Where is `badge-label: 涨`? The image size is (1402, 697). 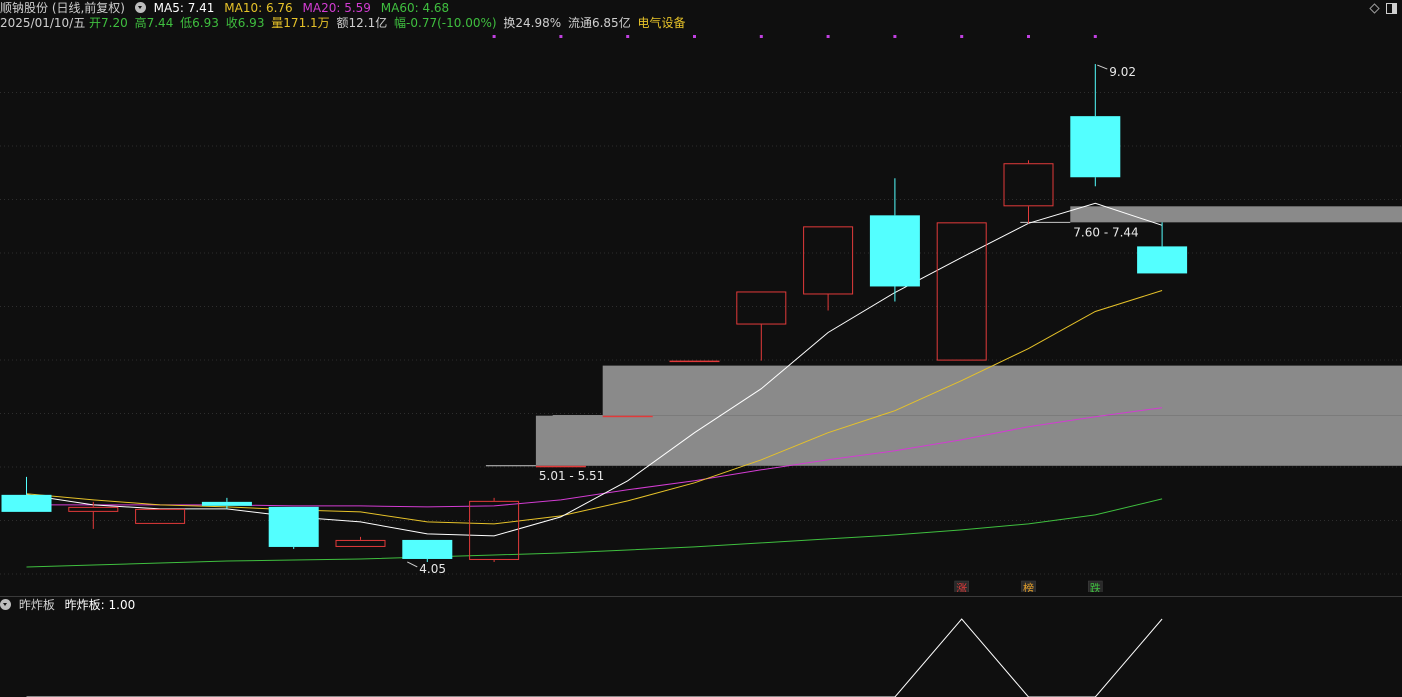 badge-label: 涨 is located at coordinates (961, 587).